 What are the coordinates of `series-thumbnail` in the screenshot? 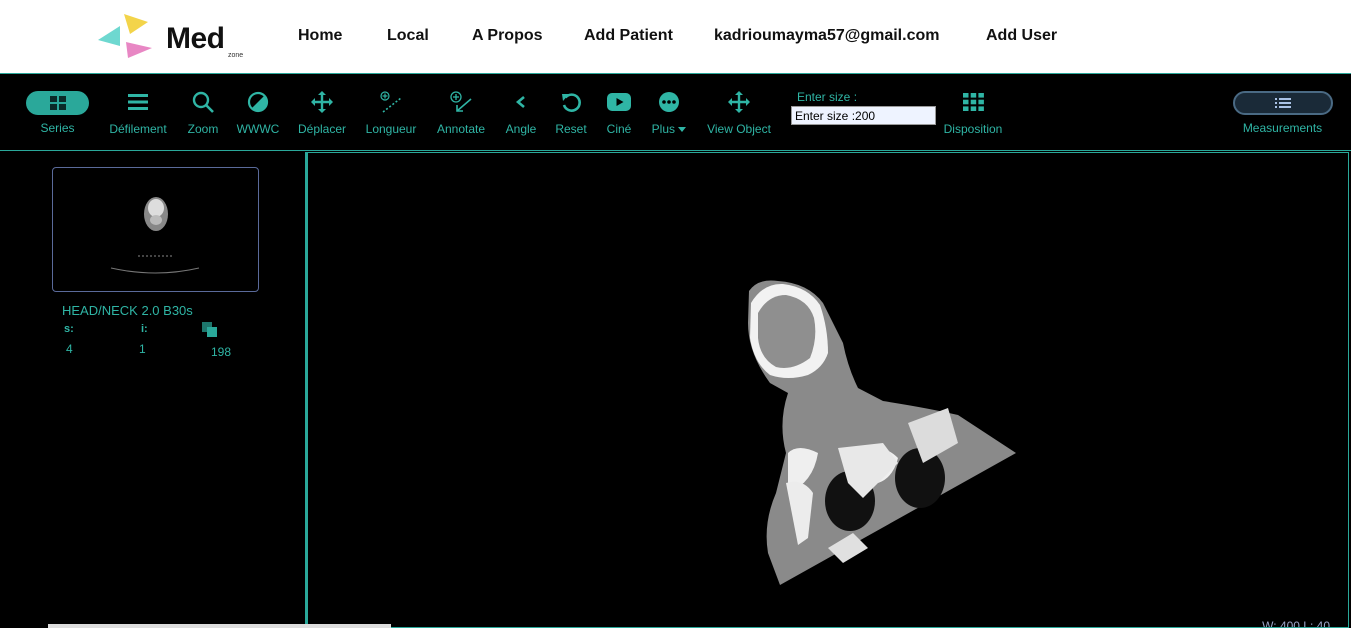 It's located at (155, 229).